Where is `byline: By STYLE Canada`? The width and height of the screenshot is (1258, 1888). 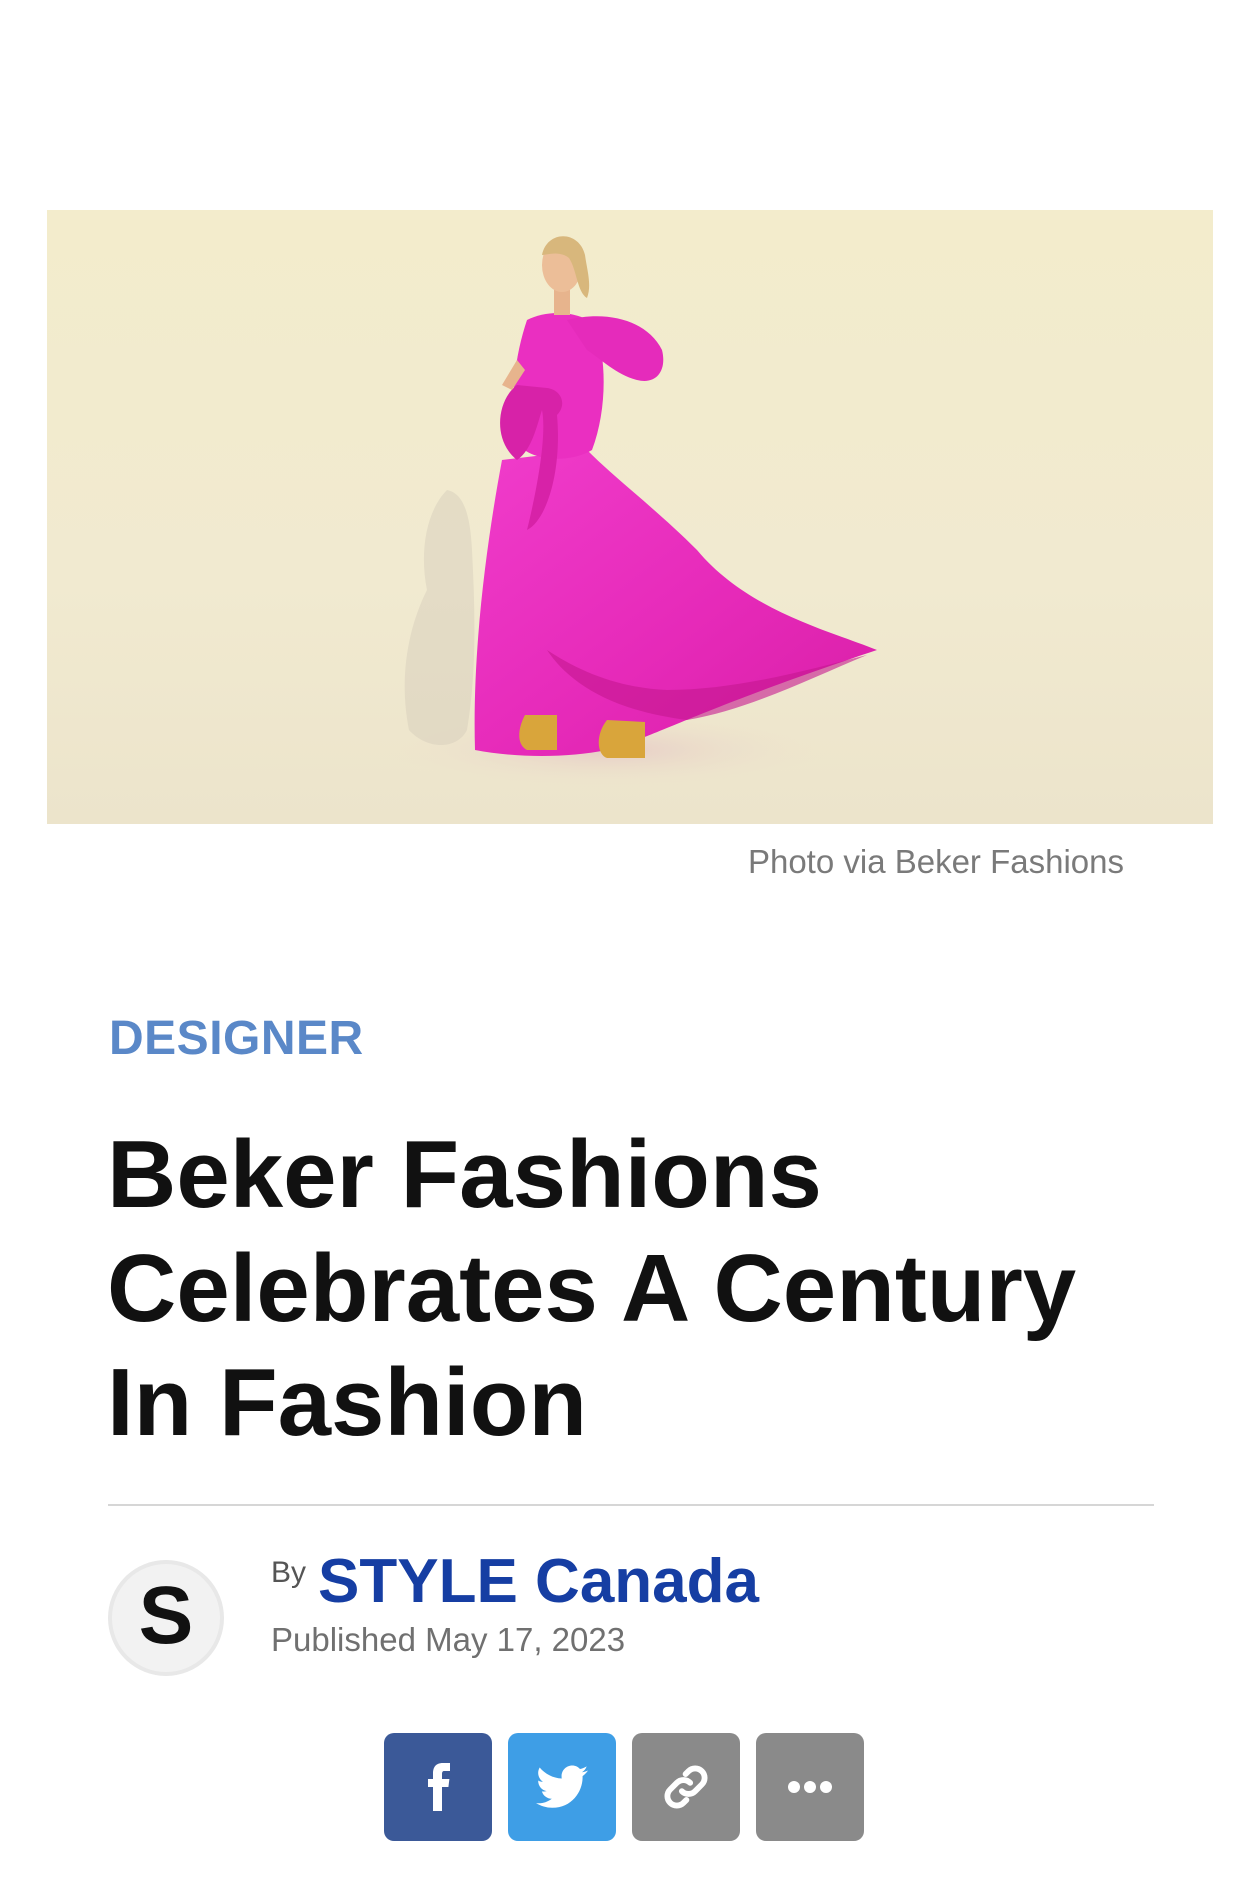
byline: By STYLE Canada is located at coordinates (515, 1581).